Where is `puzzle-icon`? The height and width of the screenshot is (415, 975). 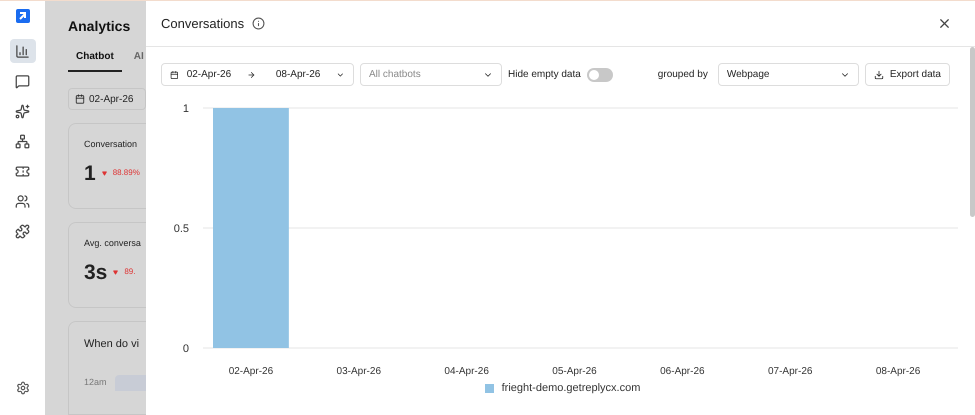
puzzle-icon is located at coordinates (22, 231).